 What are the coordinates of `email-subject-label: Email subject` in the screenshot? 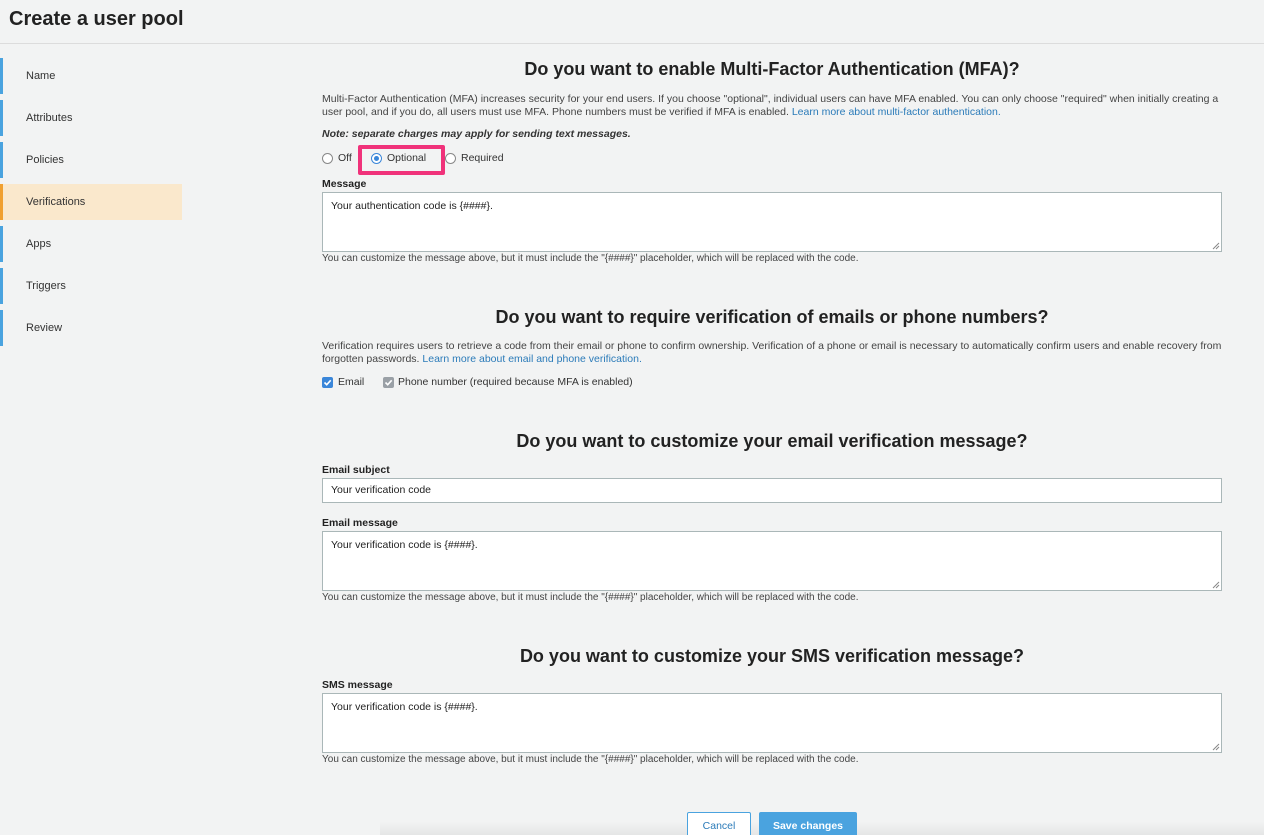 It's located at (356, 470).